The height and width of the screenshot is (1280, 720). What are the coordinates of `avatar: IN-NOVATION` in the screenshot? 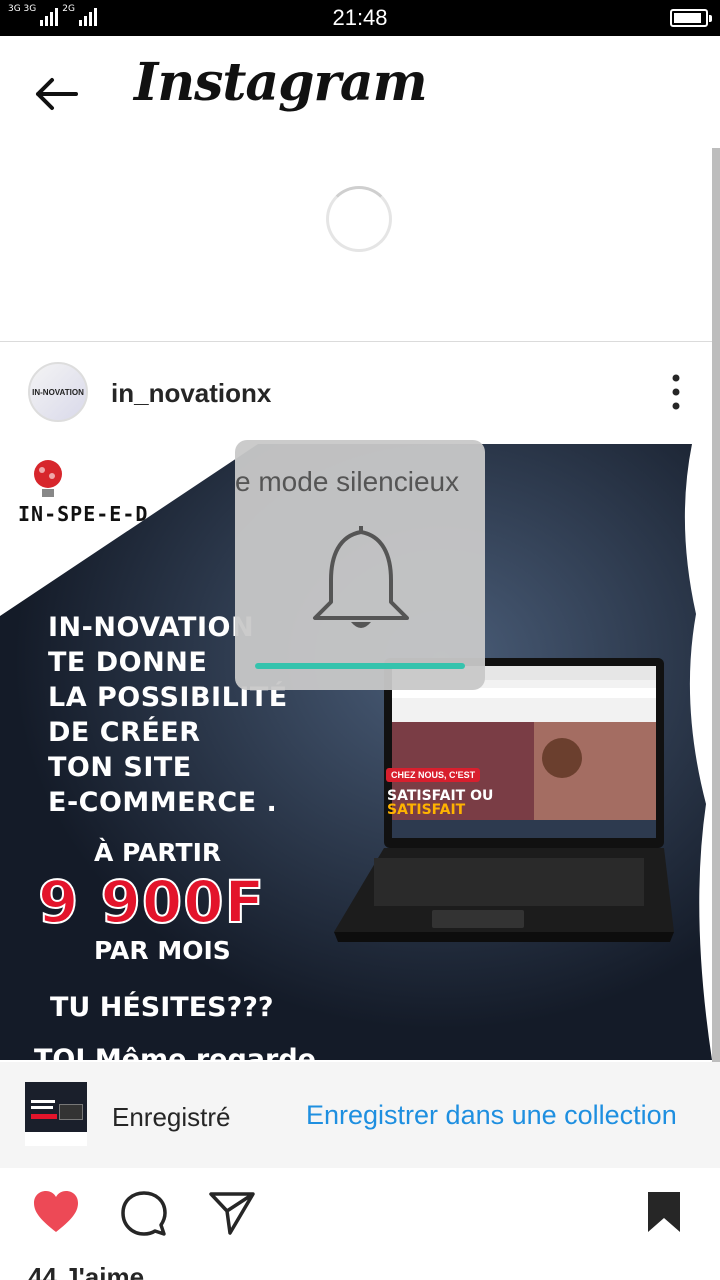 It's located at (58, 392).